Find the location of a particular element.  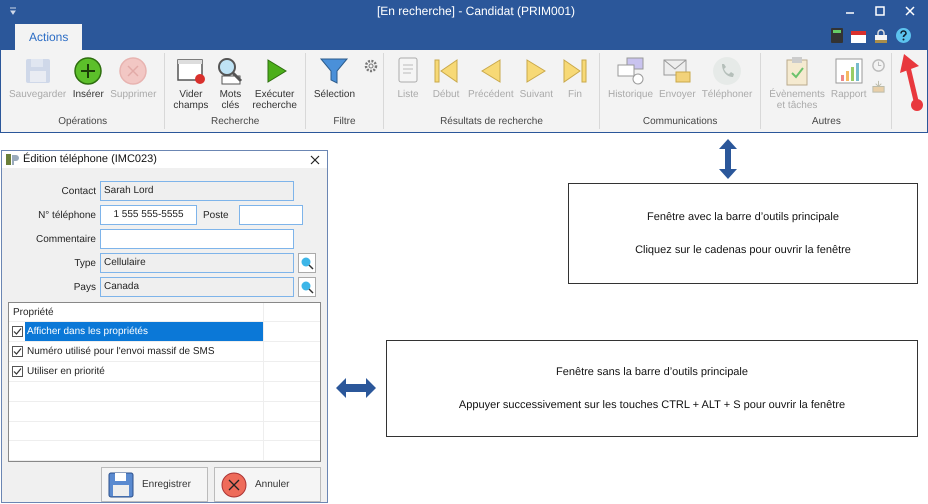

readonly-field: Canada is located at coordinates (197, 287).